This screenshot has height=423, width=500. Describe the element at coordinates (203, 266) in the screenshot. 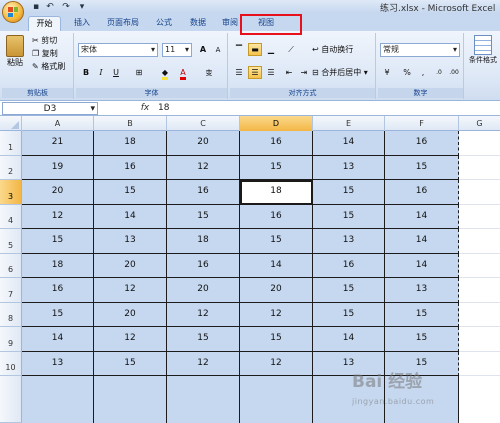

I see `cell-c6: 16` at that location.